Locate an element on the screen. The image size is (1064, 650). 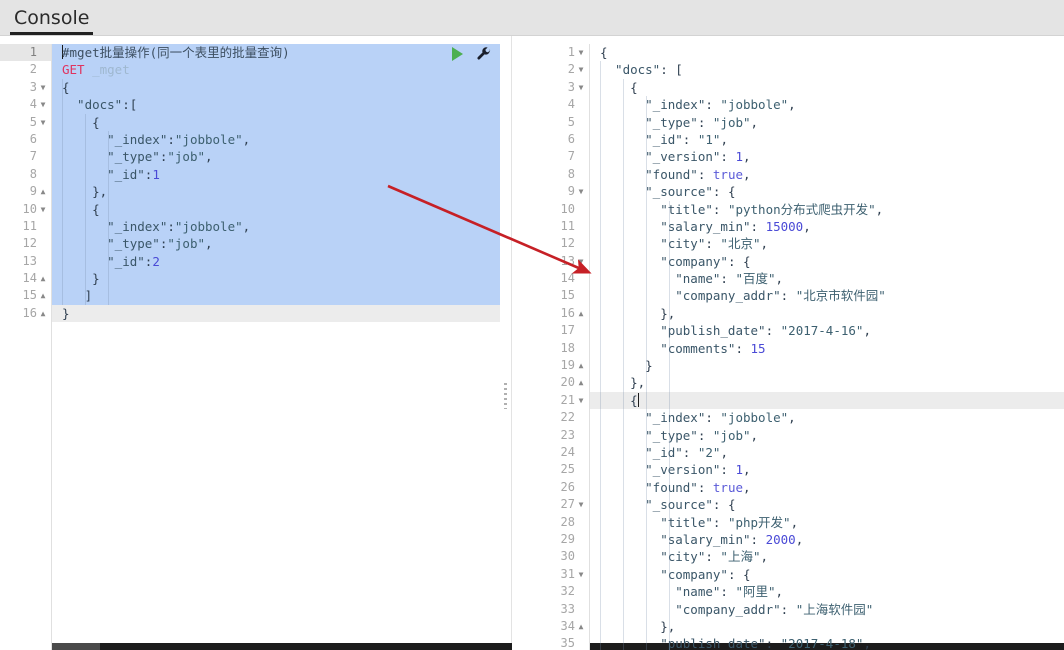
response-line-number: 9 is located at coordinates (550, 191).